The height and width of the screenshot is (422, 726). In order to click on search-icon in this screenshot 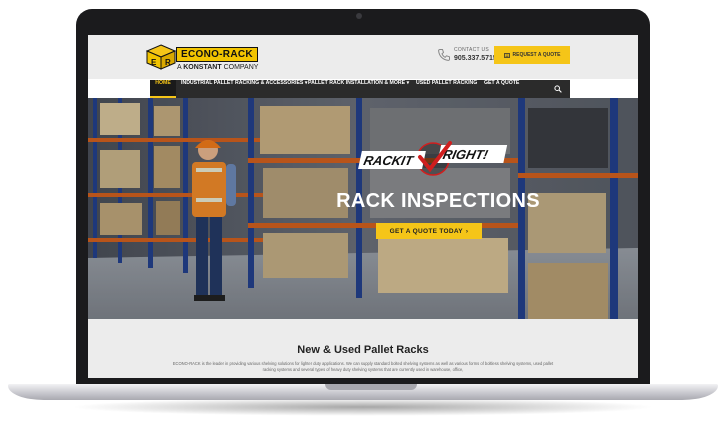, I will do `click(558, 89)`.